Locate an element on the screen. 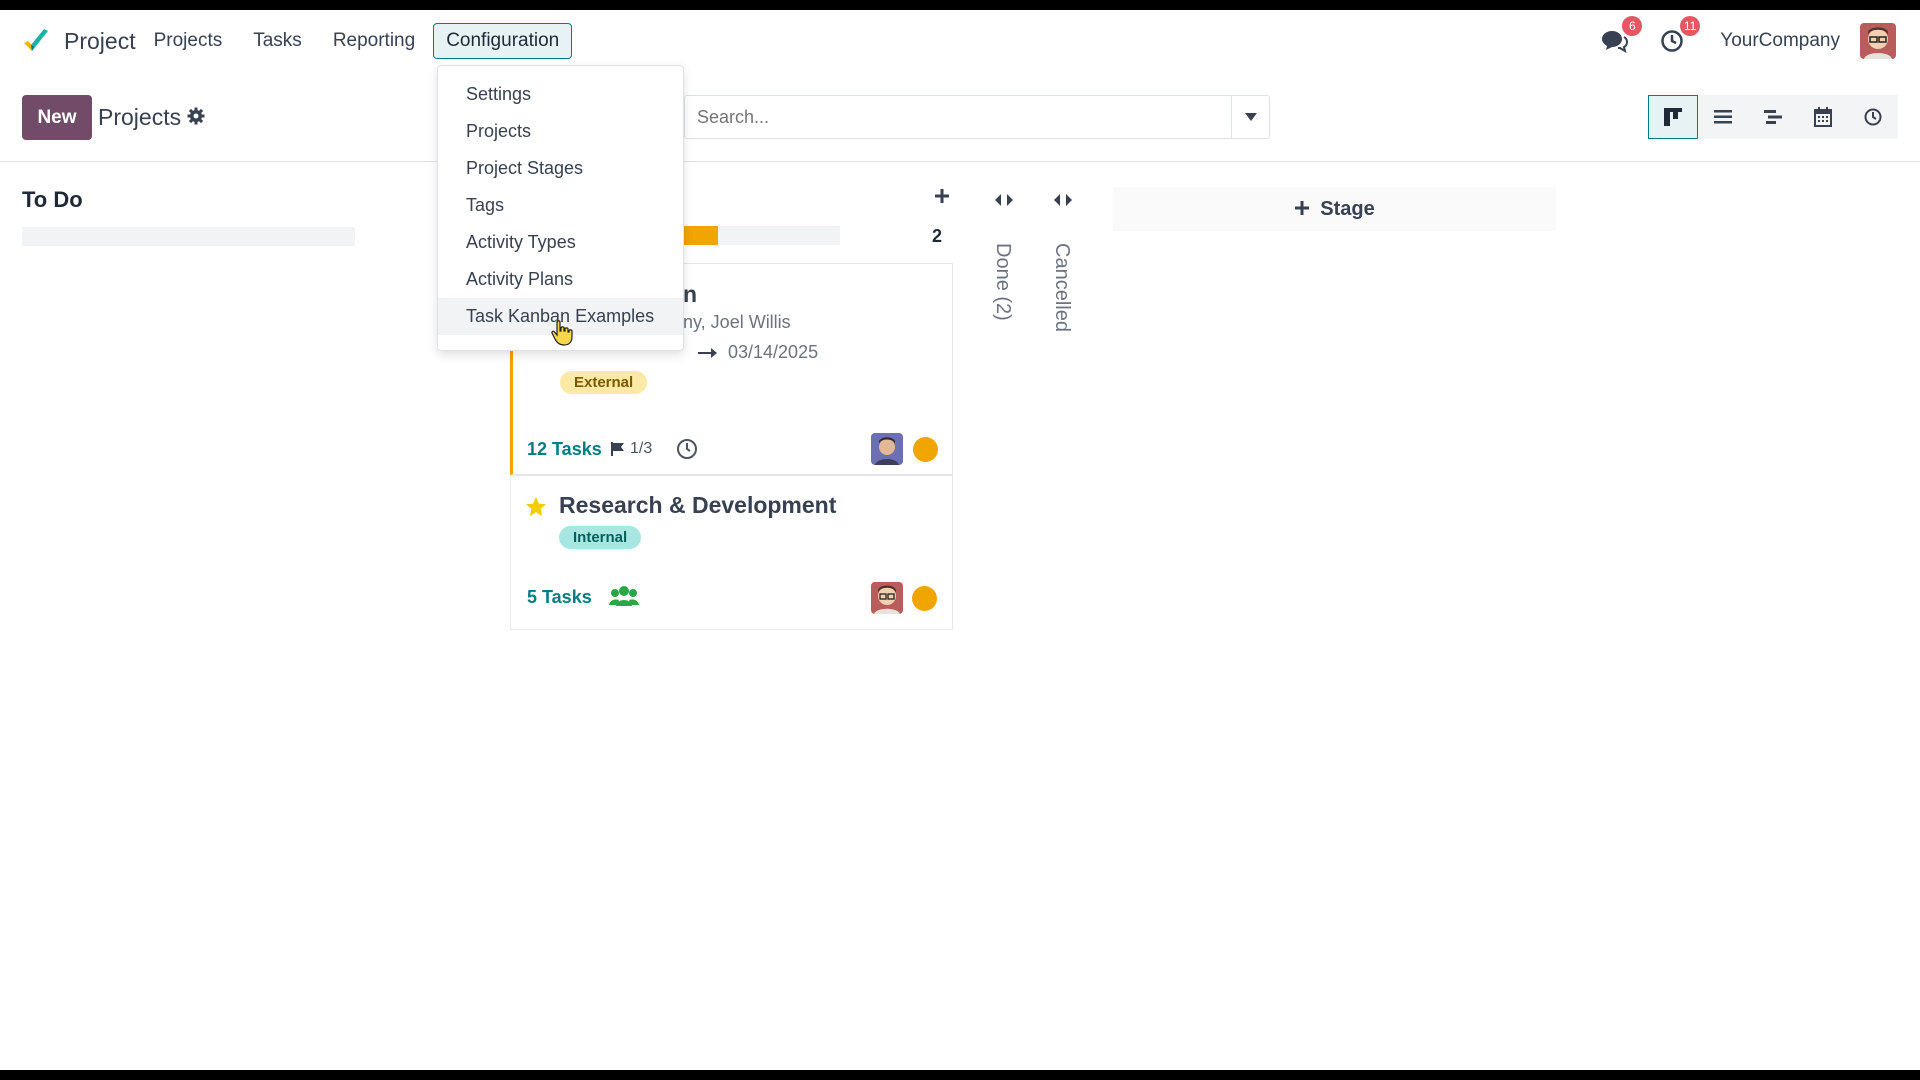  tag-badge: Internal is located at coordinates (600, 537).